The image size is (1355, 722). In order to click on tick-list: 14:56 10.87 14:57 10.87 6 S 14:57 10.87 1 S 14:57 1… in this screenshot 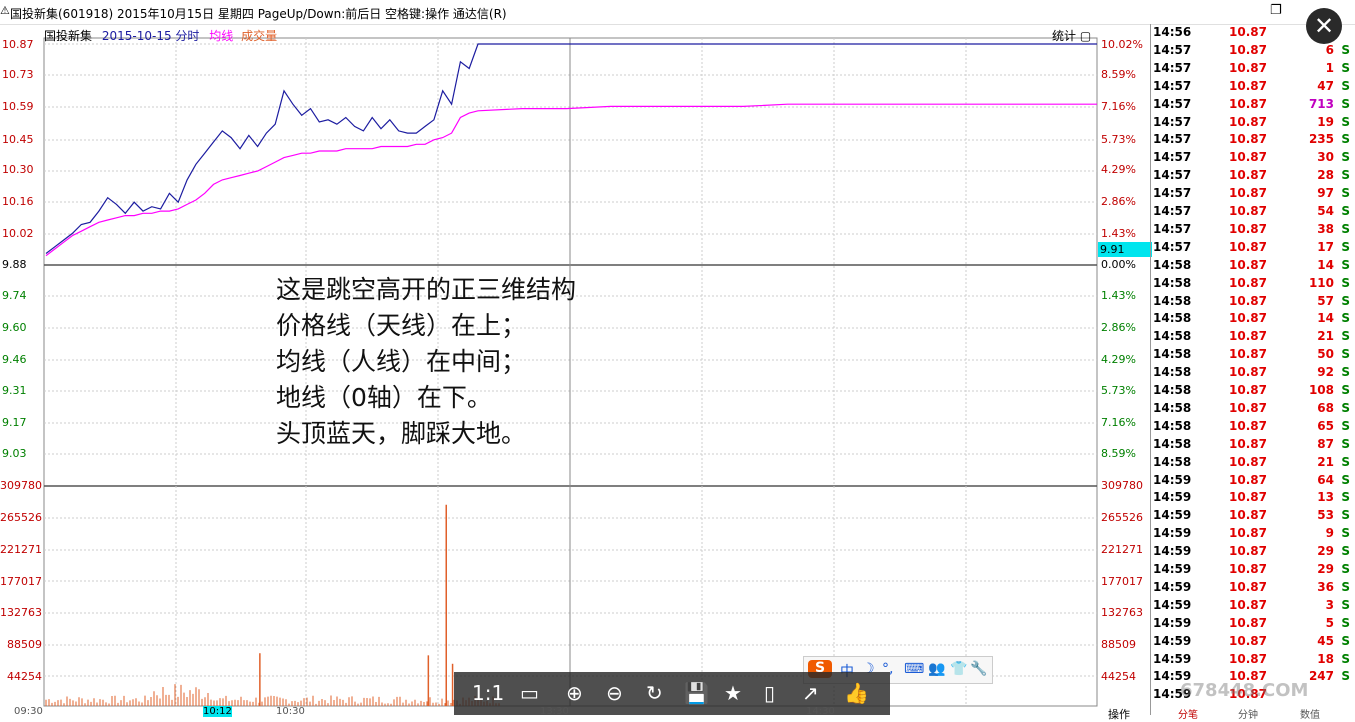, I will do `click(1252, 369)`.